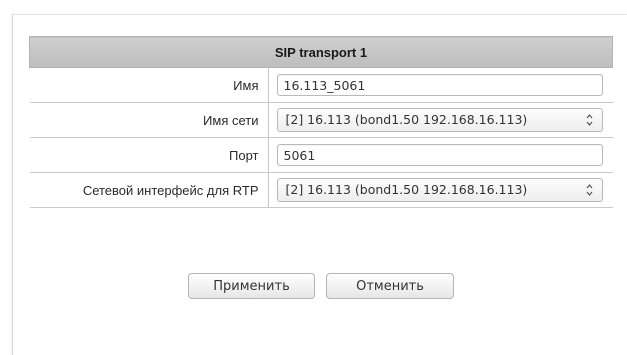  I want to click on network-name-selected-value: [2] 16.113 (bond1.50 192.168.16.113), so click(406, 119).